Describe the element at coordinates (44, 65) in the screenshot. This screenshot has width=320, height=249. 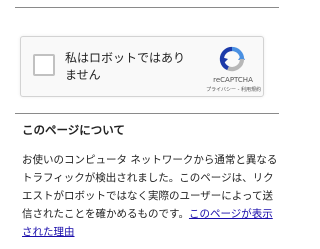
I see `robot-checkbox` at that location.